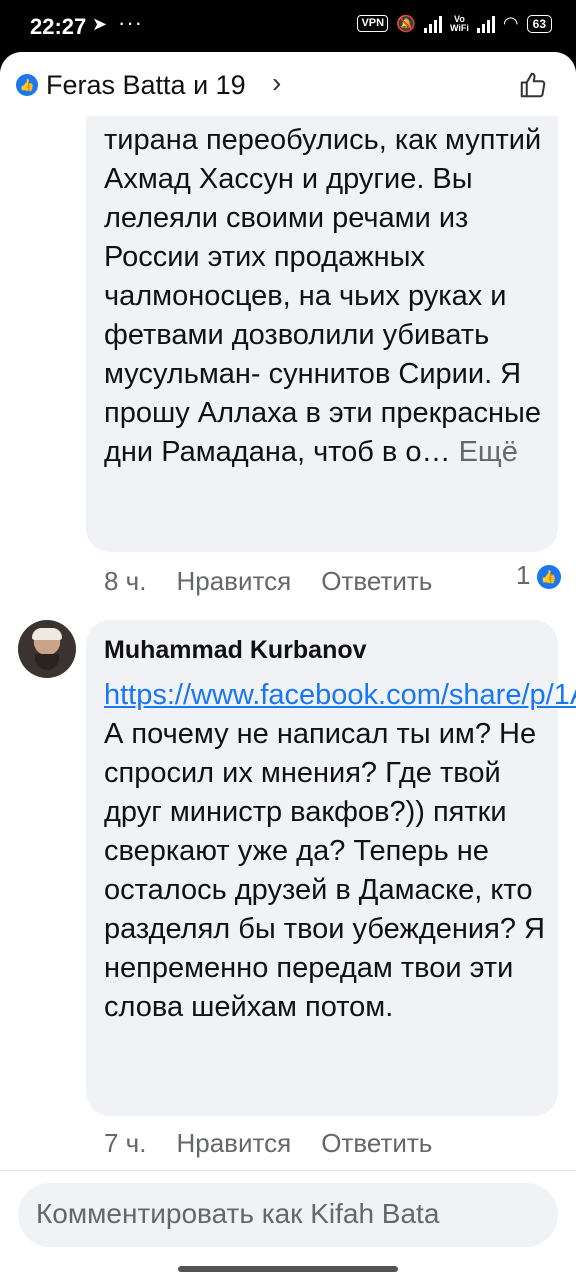 This screenshot has width=576, height=1280. I want to click on gesture-bar, so click(288, 1270).